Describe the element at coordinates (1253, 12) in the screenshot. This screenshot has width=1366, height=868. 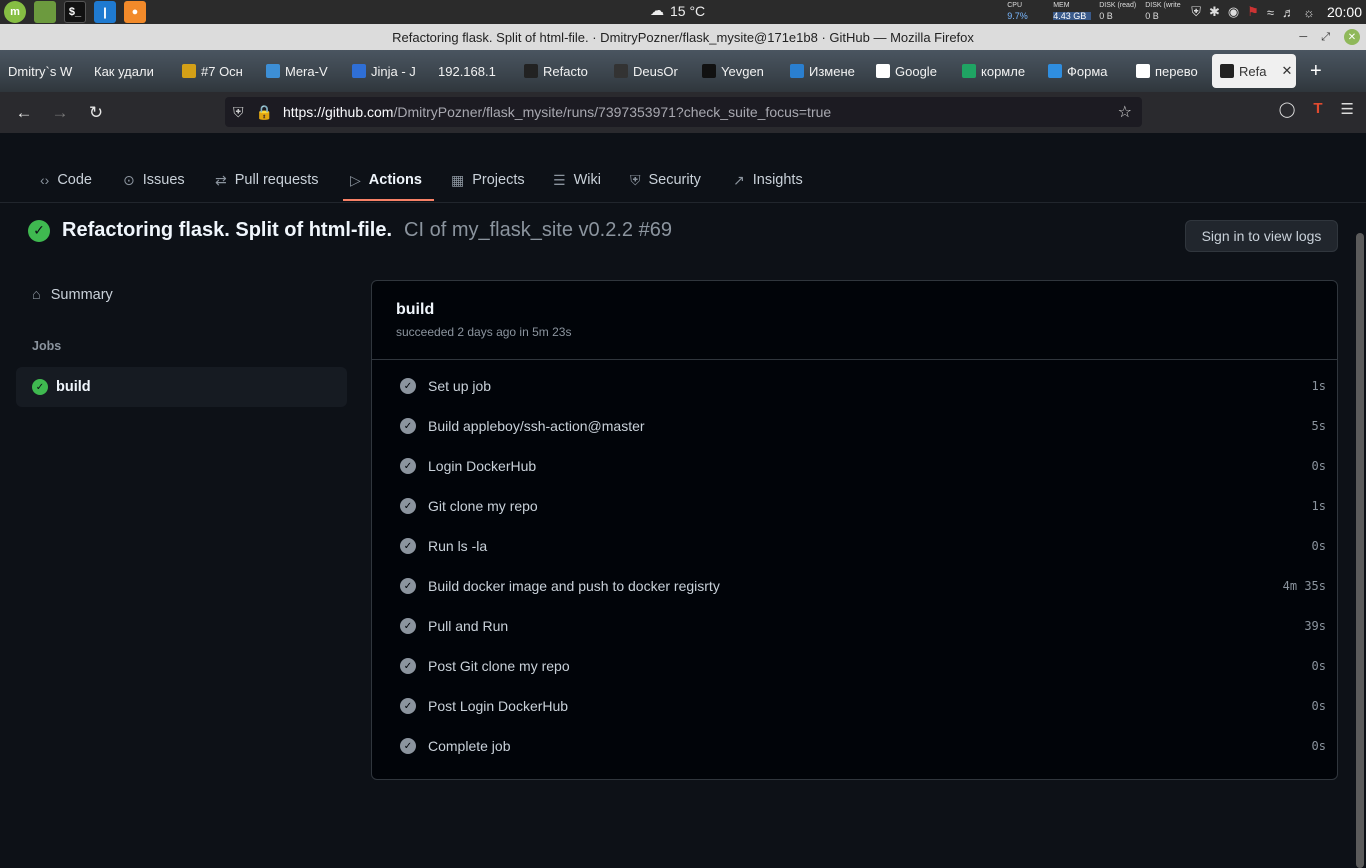
I see `keyboard-layout-flag-icon: ⚑` at that location.